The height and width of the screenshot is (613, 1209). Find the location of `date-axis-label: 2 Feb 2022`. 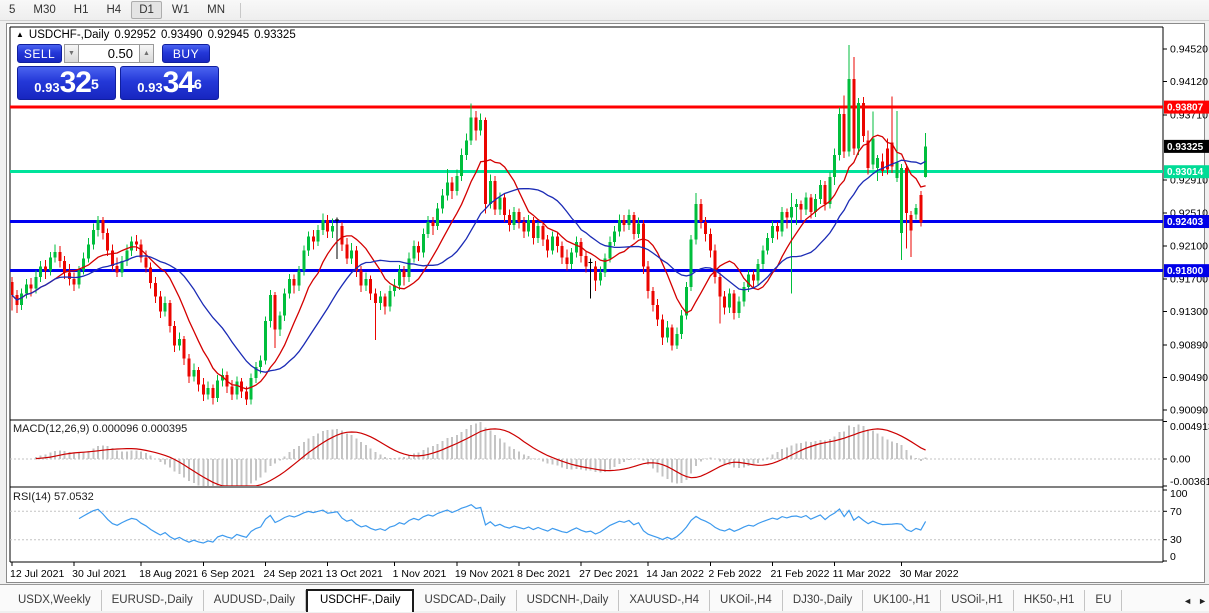

date-axis-label: 2 Feb 2022 is located at coordinates (734, 574).